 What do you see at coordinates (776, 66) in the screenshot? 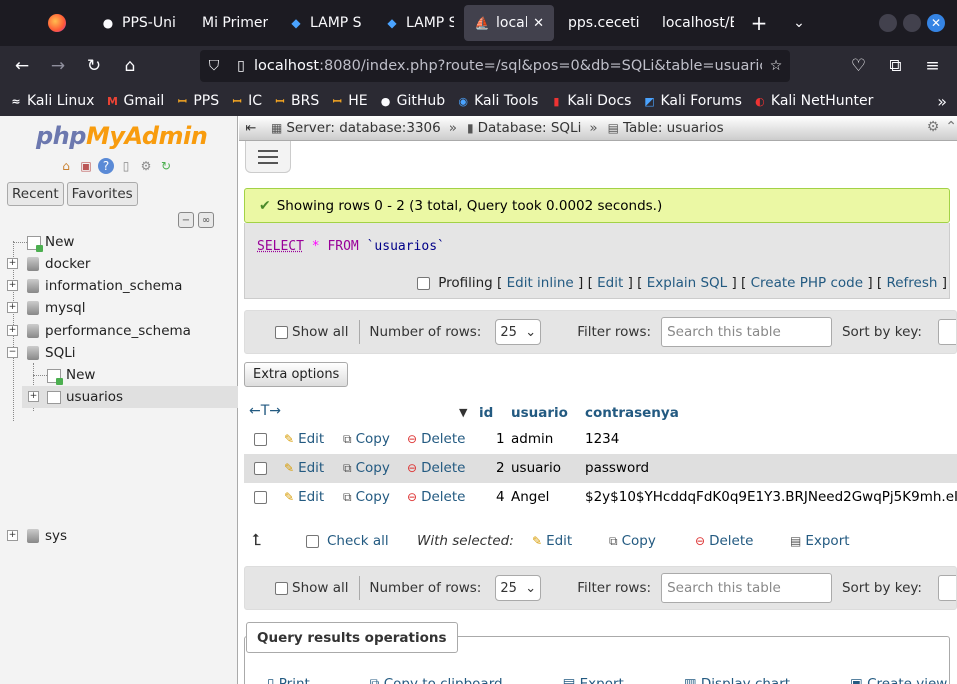
I see `bookmark-star-icon: ☆` at bounding box center [776, 66].